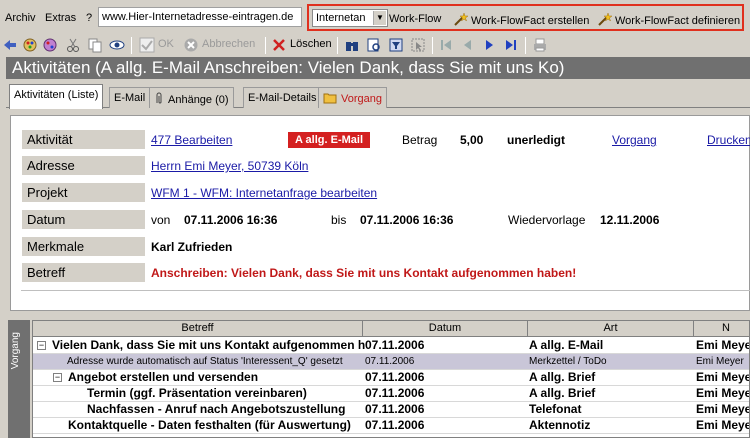  I want to click on work-flow-button: Work-Flow, so click(415, 19).